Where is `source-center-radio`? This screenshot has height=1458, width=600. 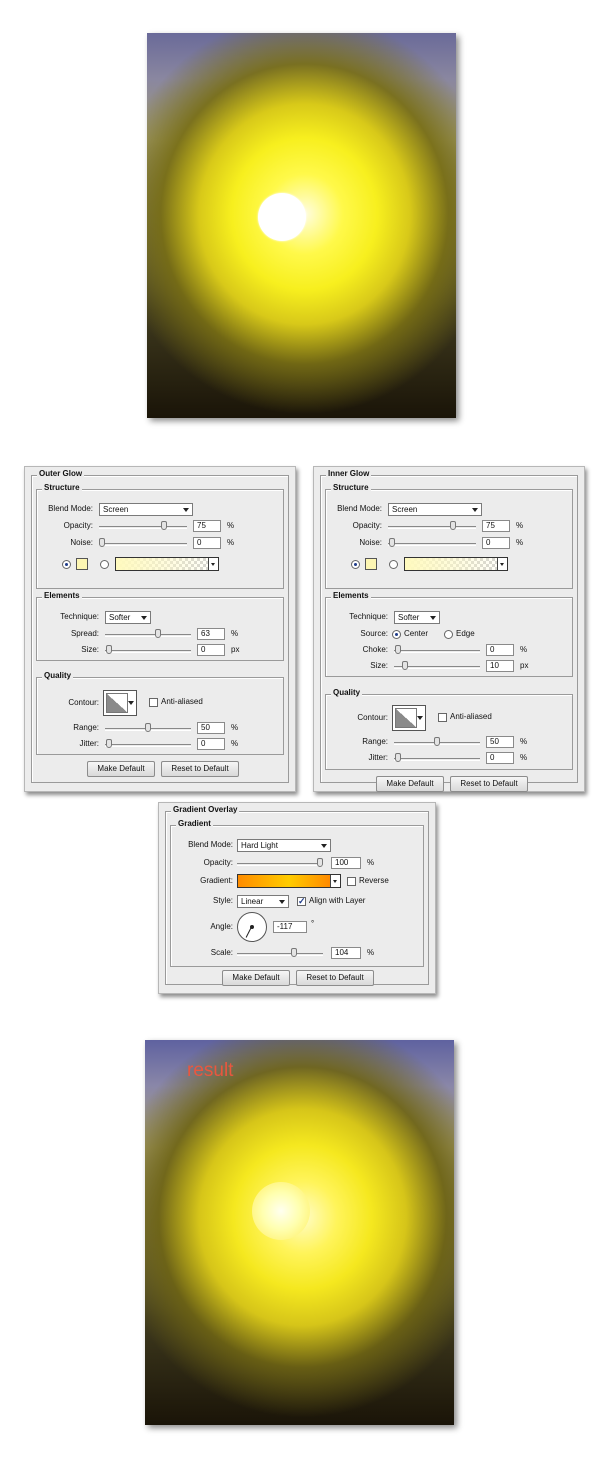
source-center-radio is located at coordinates (396, 634).